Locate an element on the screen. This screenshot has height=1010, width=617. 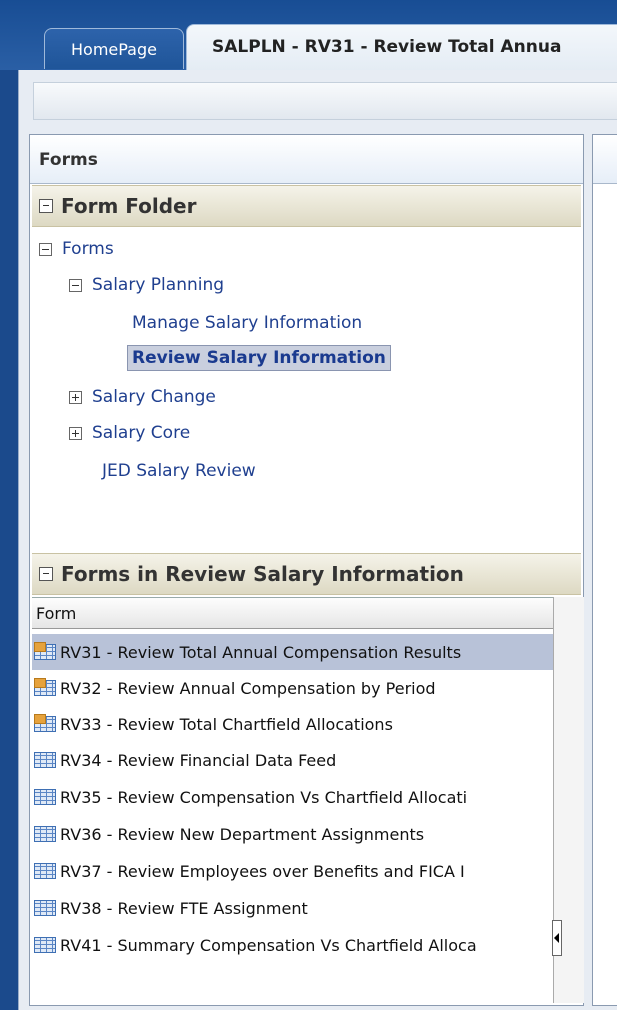
tree-node-review-salary: Review Salary Information is located at coordinates (259, 358).